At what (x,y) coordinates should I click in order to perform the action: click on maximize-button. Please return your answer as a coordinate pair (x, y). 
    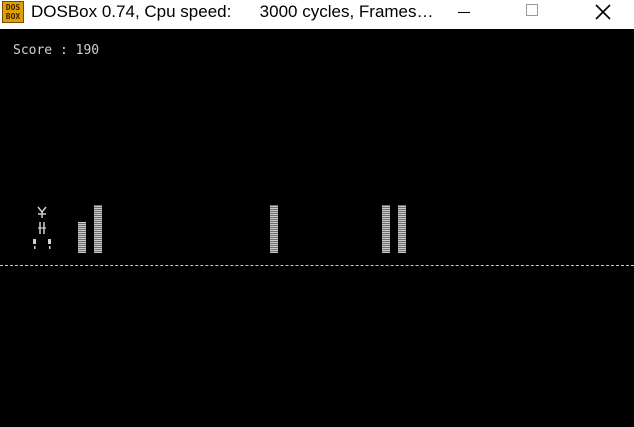
    Looking at the image, I should click on (533, 14).